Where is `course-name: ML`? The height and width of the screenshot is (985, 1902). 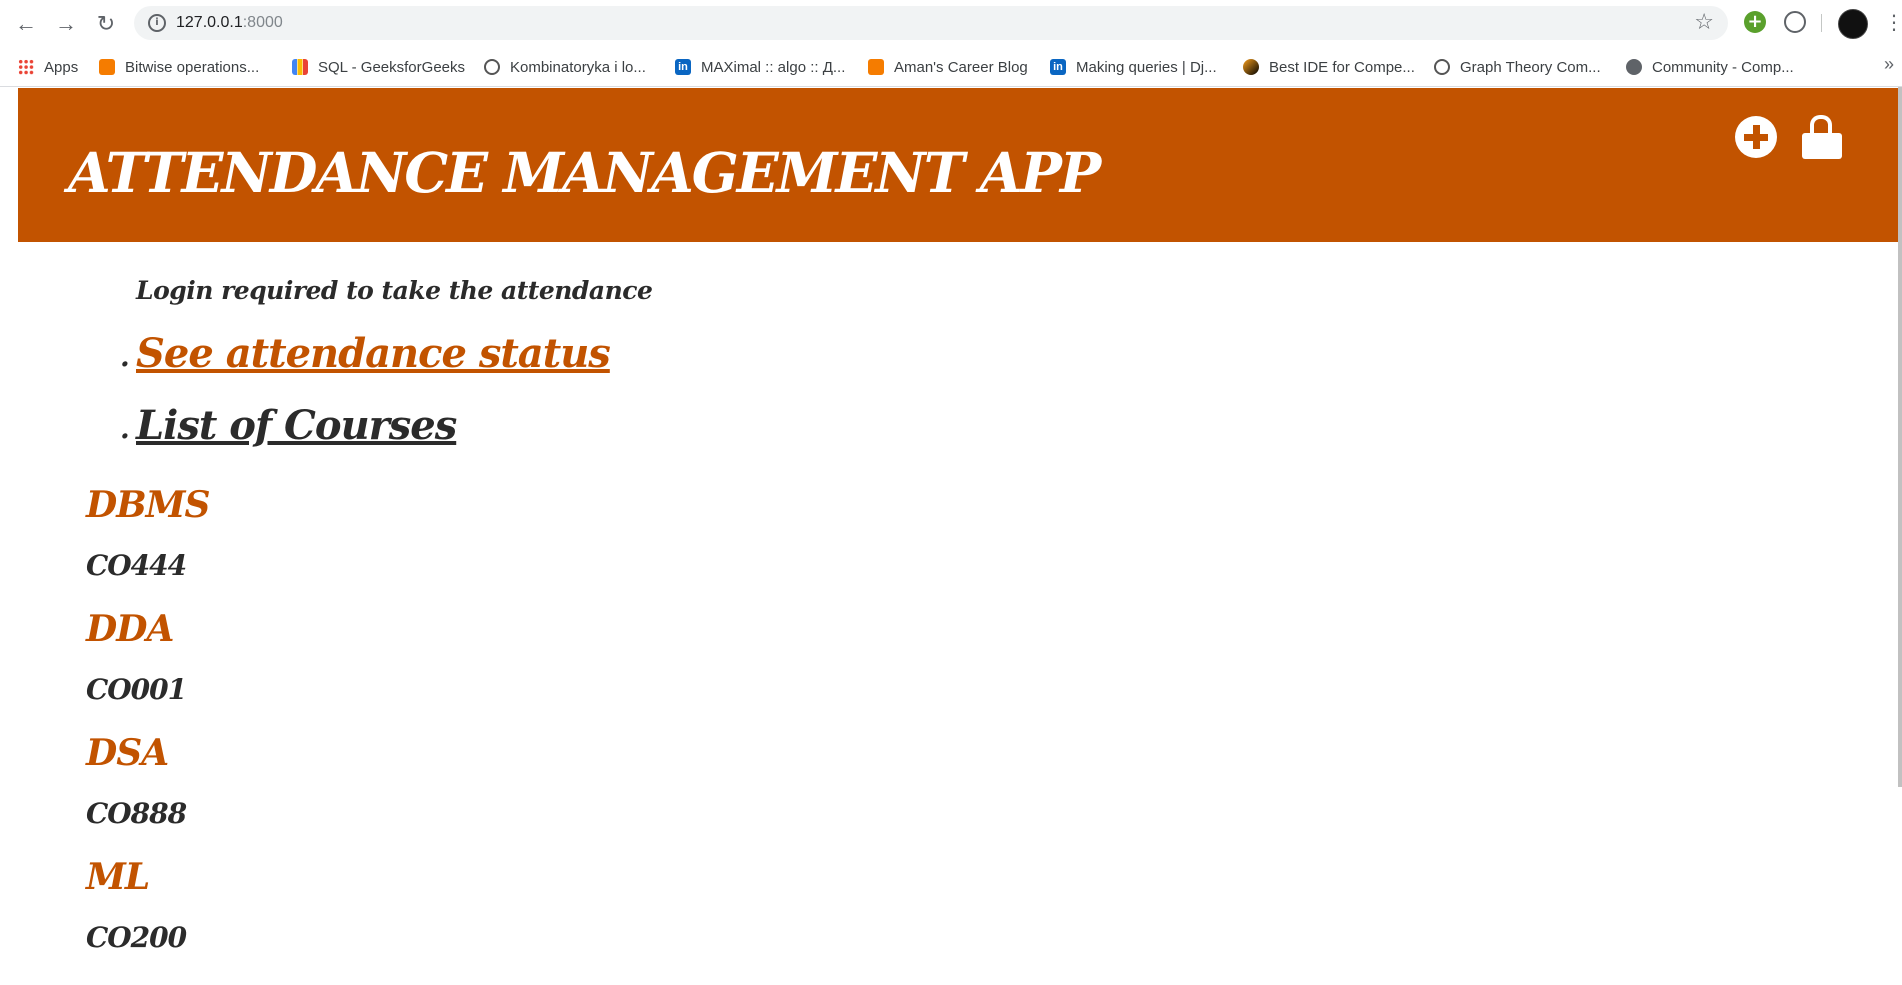 course-name: ML is located at coordinates (118, 877).